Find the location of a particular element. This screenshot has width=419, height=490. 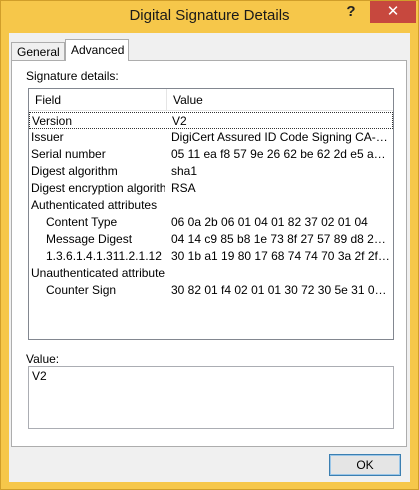

row-value: RSA is located at coordinates (183, 188).